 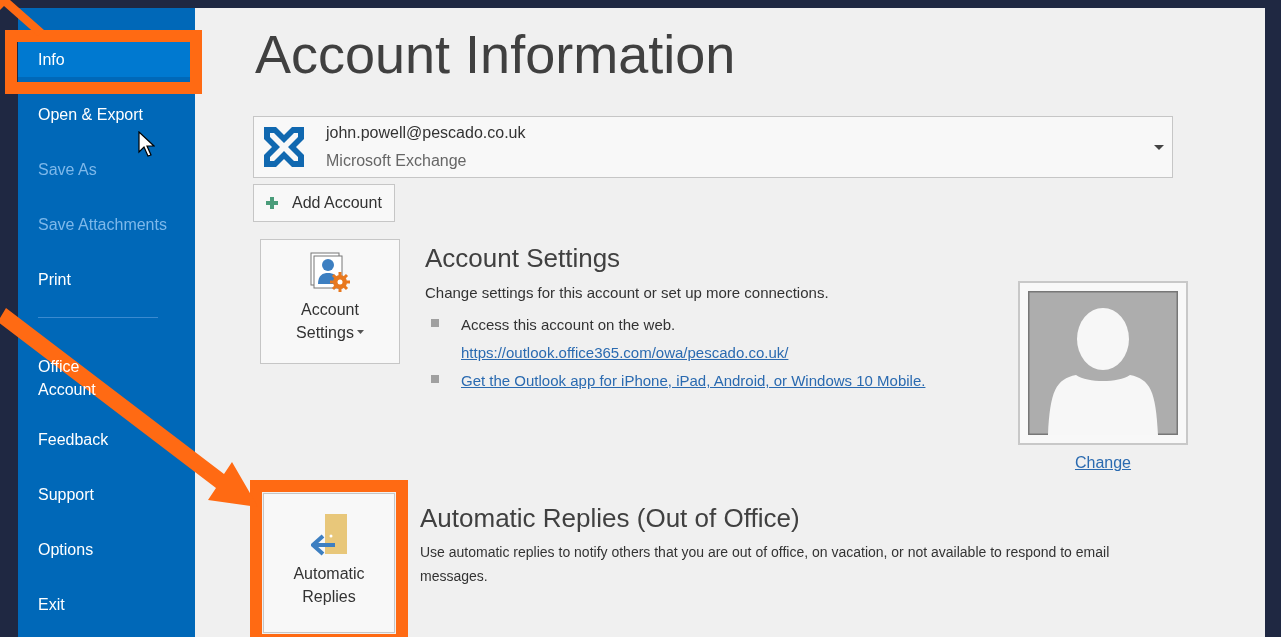 What do you see at coordinates (324, 203) in the screenshot?
I see `add-account-button: Add Account` at bounding box center [324, 203].